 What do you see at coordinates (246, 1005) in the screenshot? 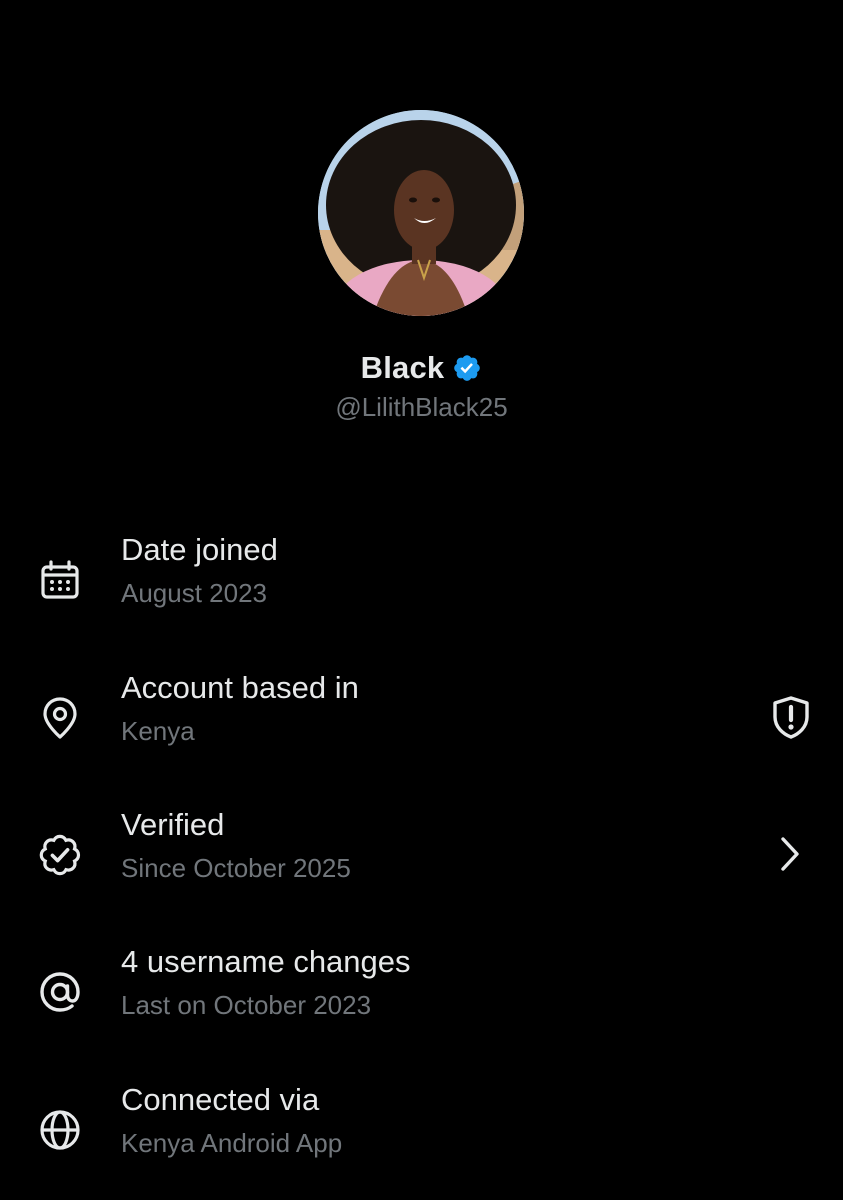
I see `row-subtitle: Last on October 2023` at bounding box center [246, 1005].